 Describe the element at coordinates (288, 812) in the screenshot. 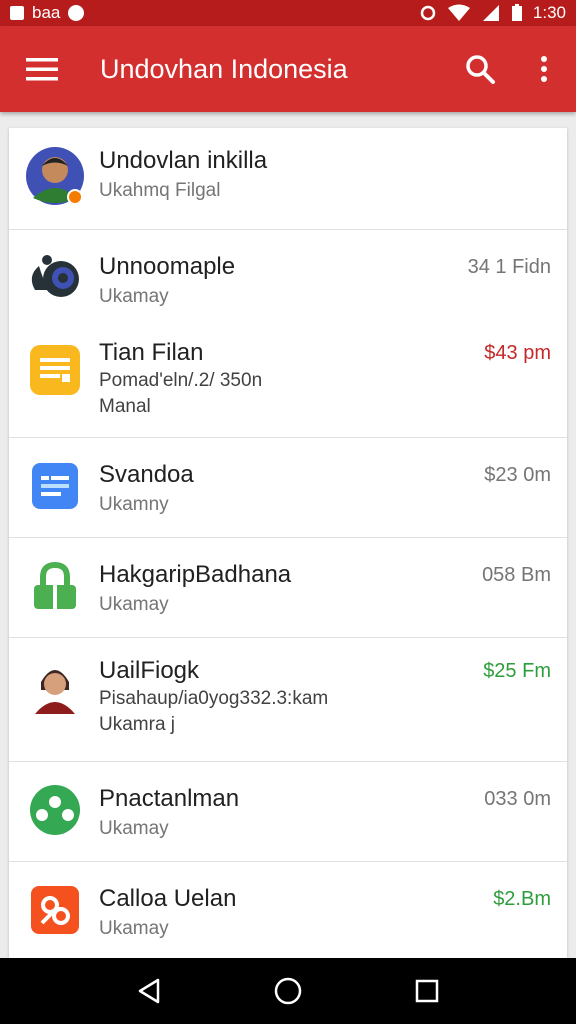

I see `list-item: Pnactanlman Ukamay 033 0m` at that location.